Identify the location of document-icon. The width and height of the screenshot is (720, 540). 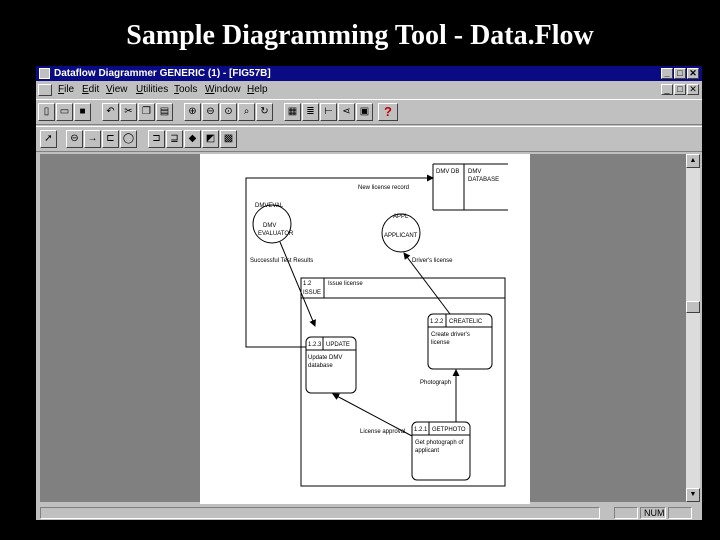
(45, 90).